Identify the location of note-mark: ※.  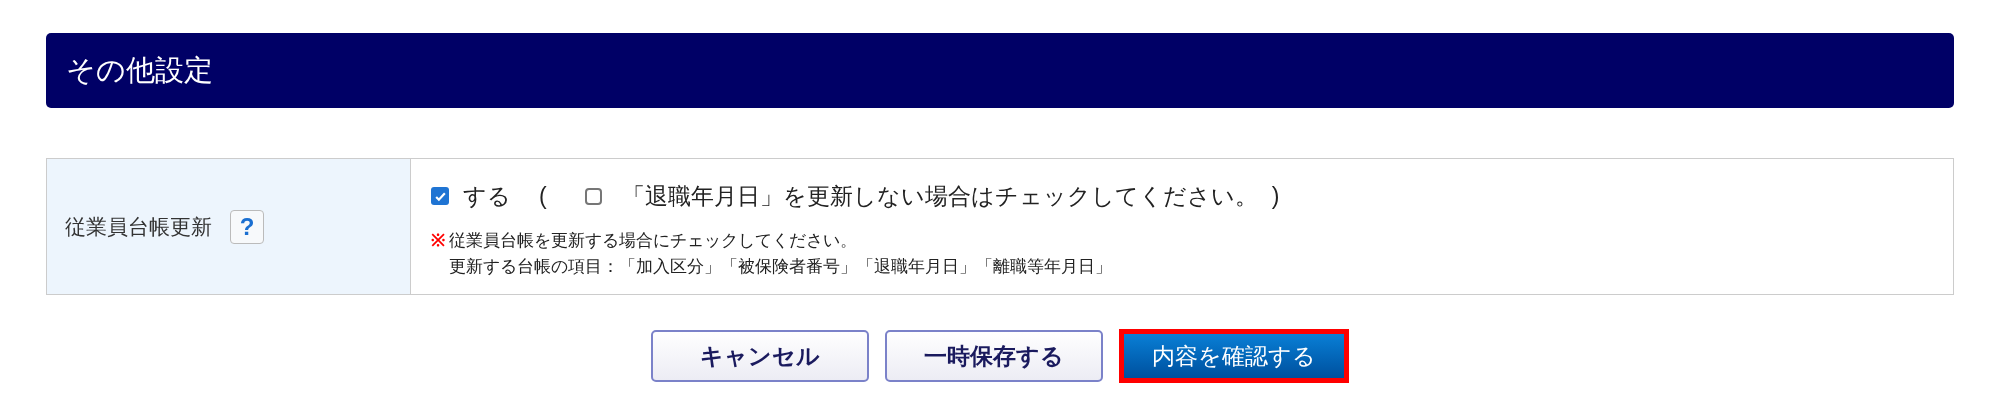
(438, 240).